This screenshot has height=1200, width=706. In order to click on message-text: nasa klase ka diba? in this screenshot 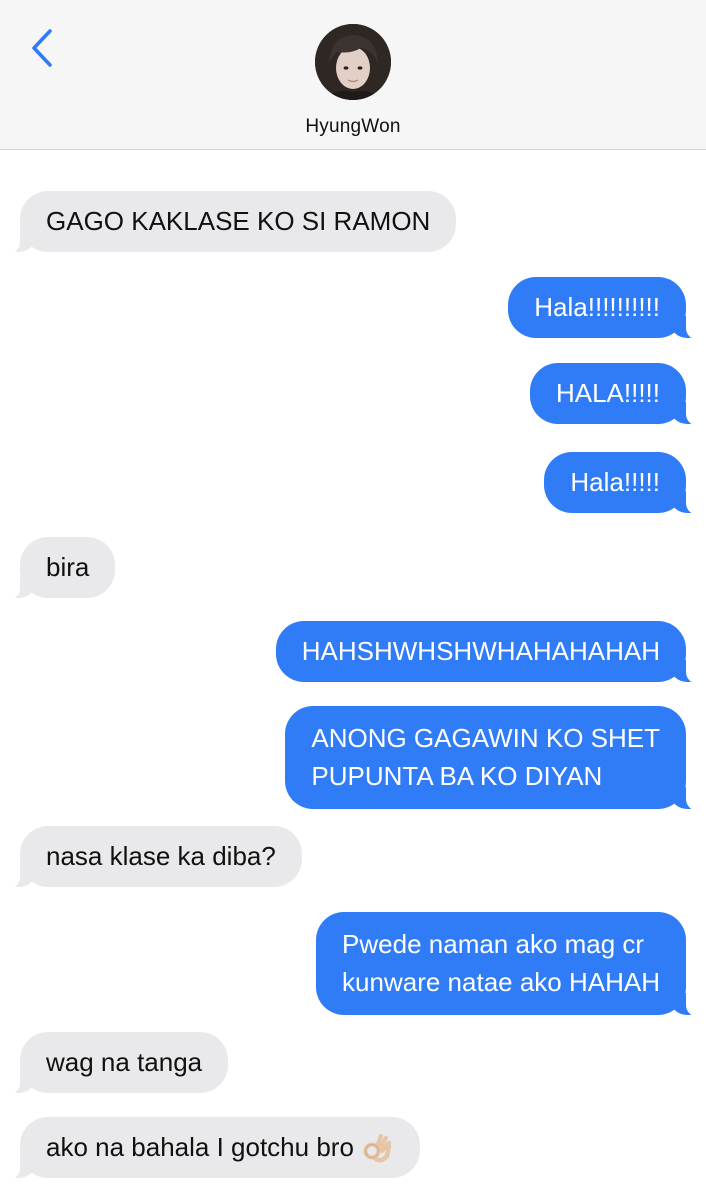, I will do `click(161, 856)`.